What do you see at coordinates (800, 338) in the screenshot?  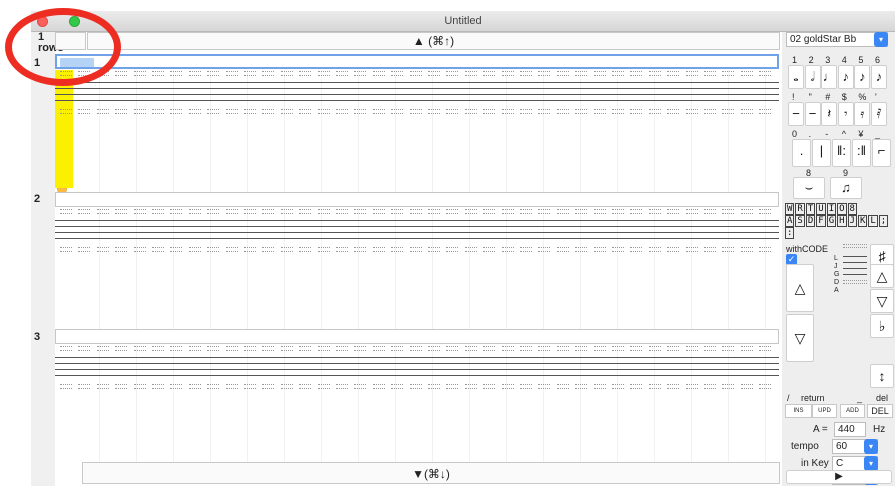 I see `arrow-down-button: ▽` at bounding box center [800, 338].